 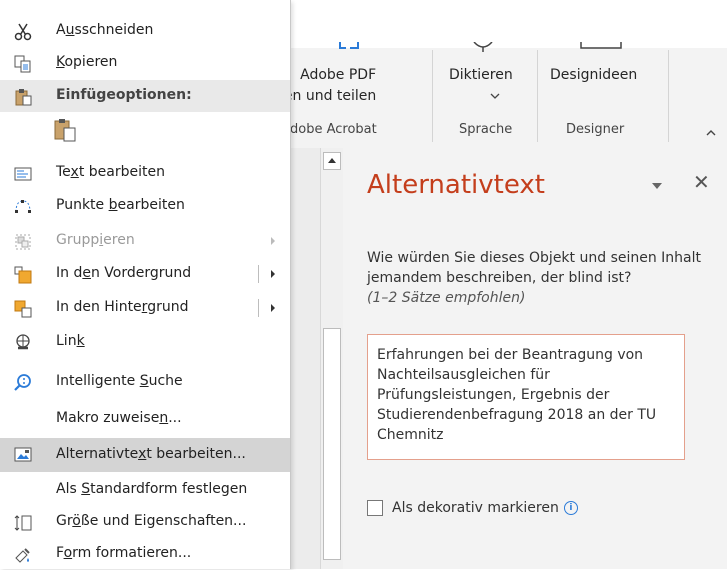 What do you see at coordinates (124, 95) in the screenshot?
I see `menu-item-label: Einfügeoptionen:` at bounding box center [124, 95].